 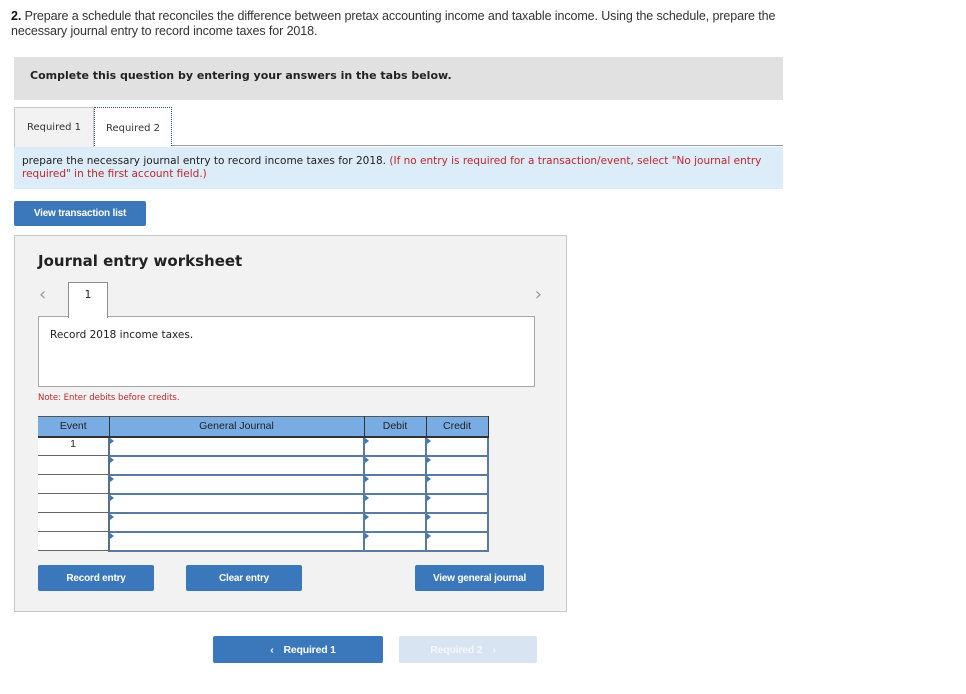 I want to click on previous-required-label: Required 1, so click(x=309, y=649).